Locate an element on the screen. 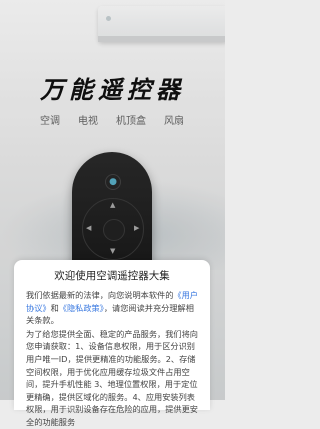  dialog-text-1b: 和 is located at coordinates (54, 307).